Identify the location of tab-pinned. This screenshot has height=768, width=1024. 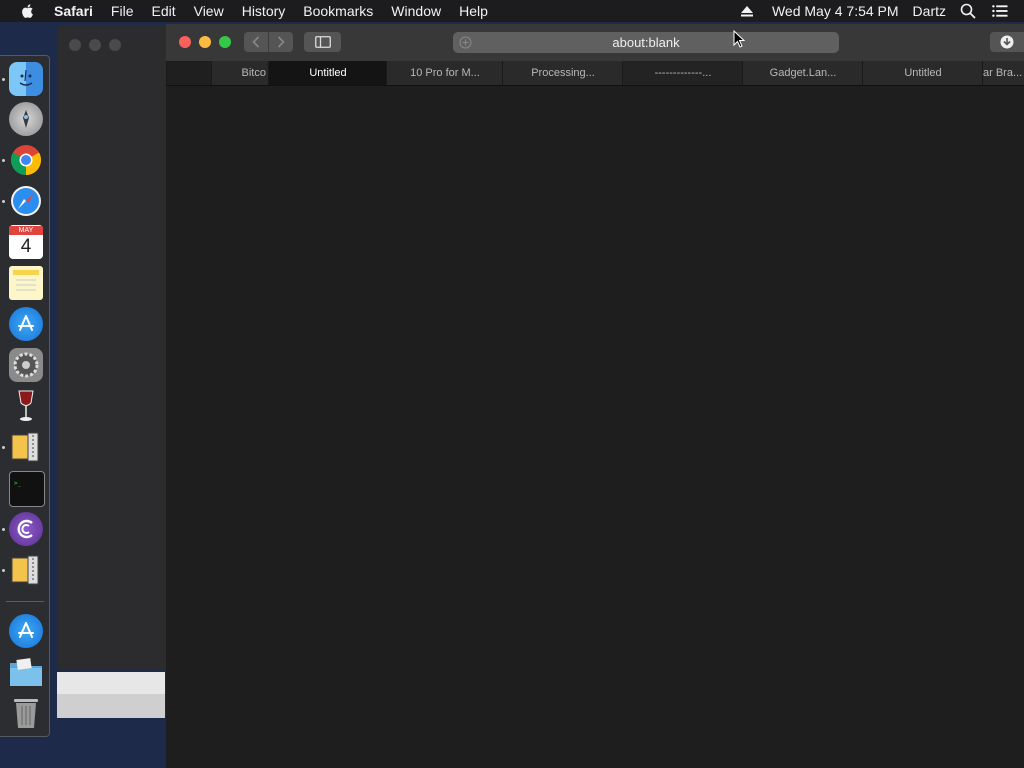
(189, 73).